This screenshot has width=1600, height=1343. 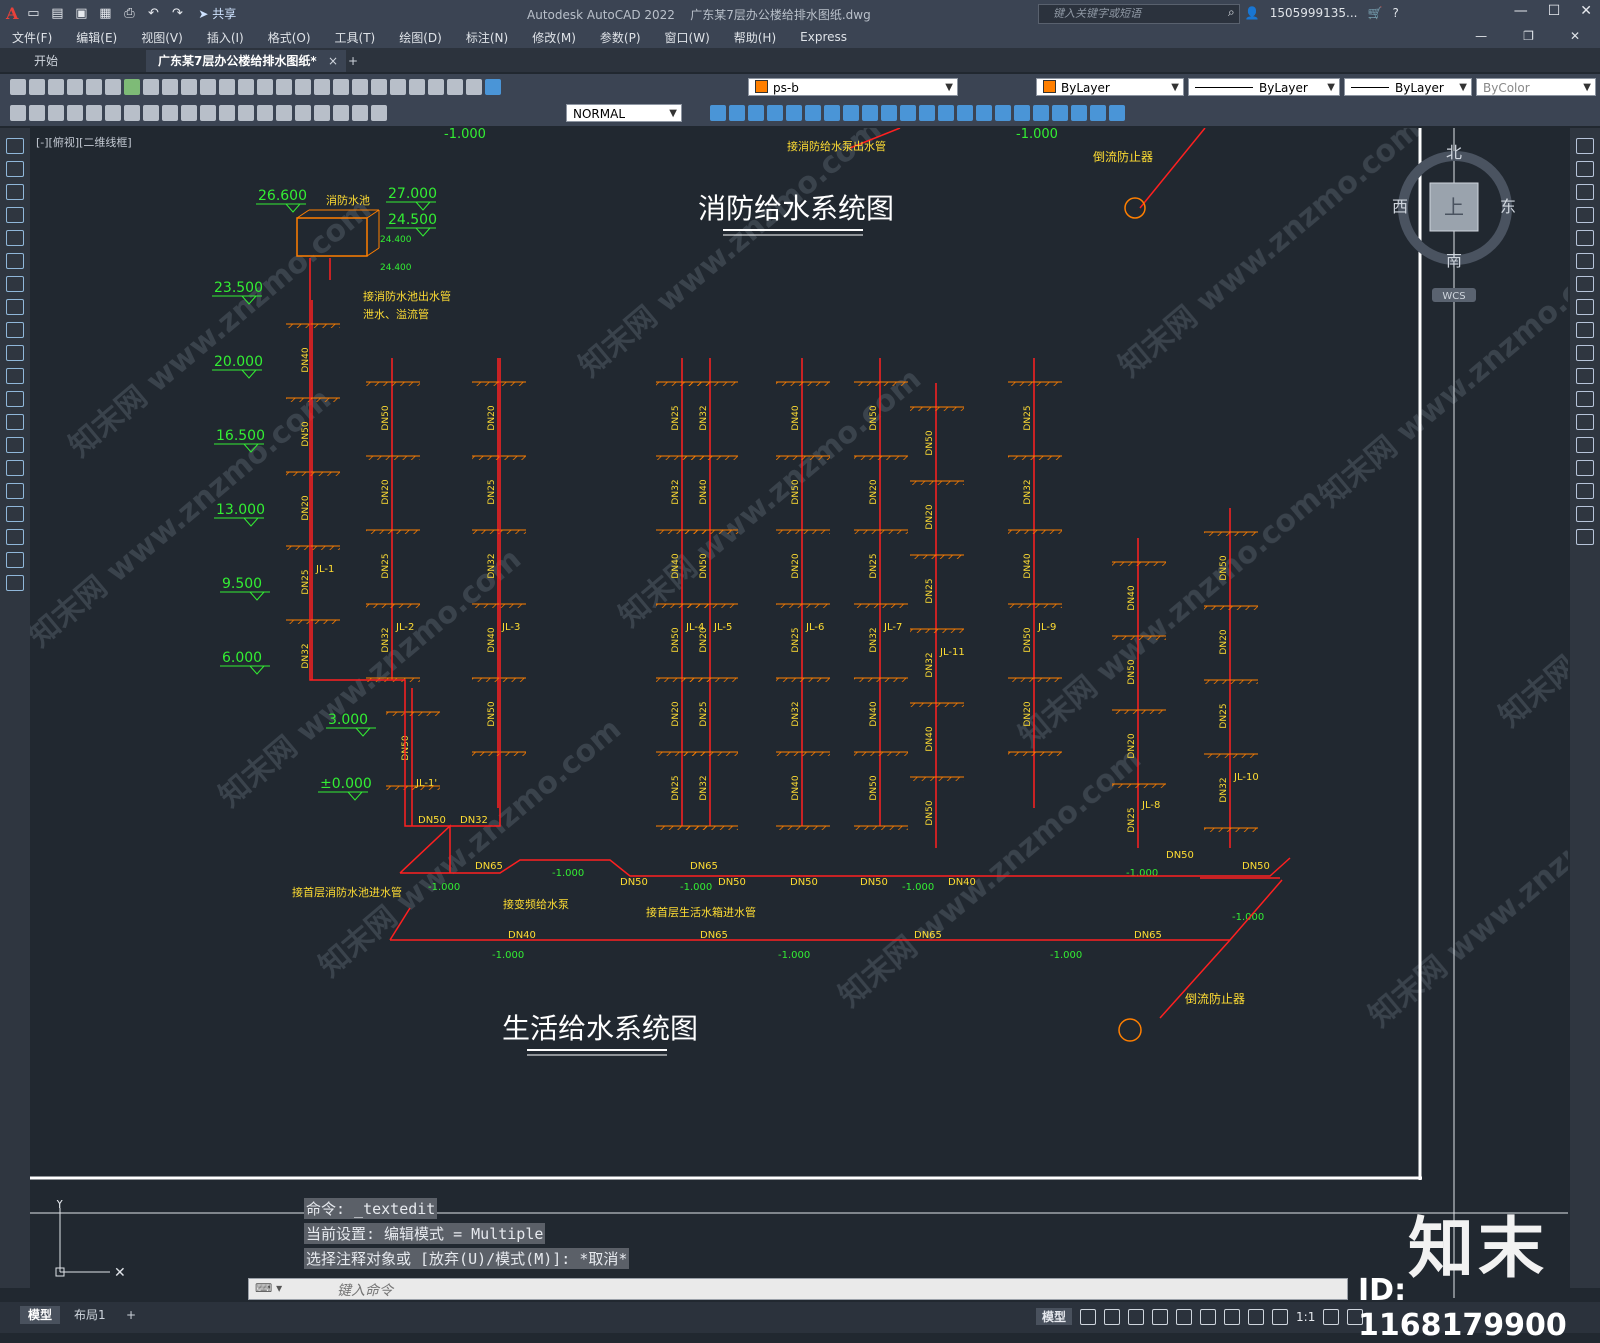 I want to click on doc-restore-icon: ❐, so click(x=1528, y=36).